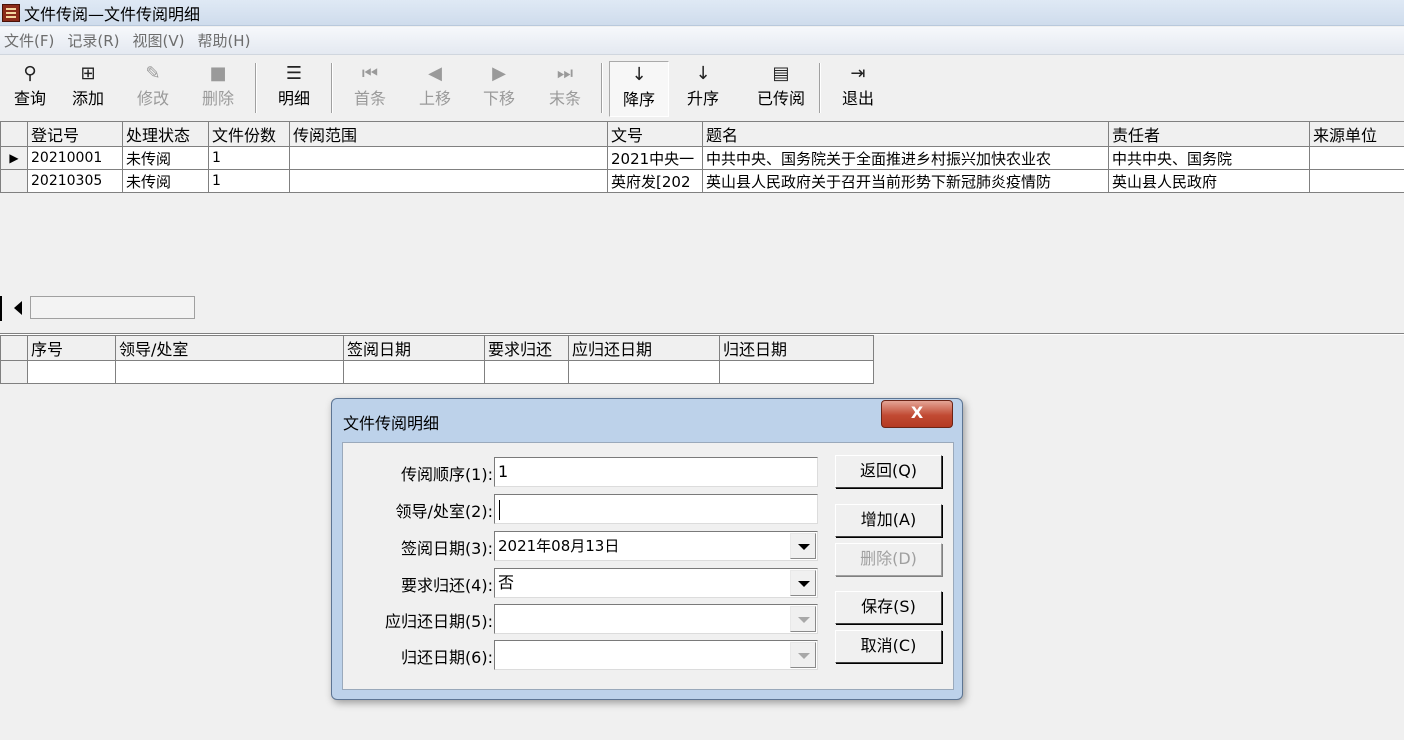 The image size is (1404, 740). Describe the element at coordinates (702, 13) in the screenshot. I see `title-bar: 文件传阅—文件传阅明细` at that location.